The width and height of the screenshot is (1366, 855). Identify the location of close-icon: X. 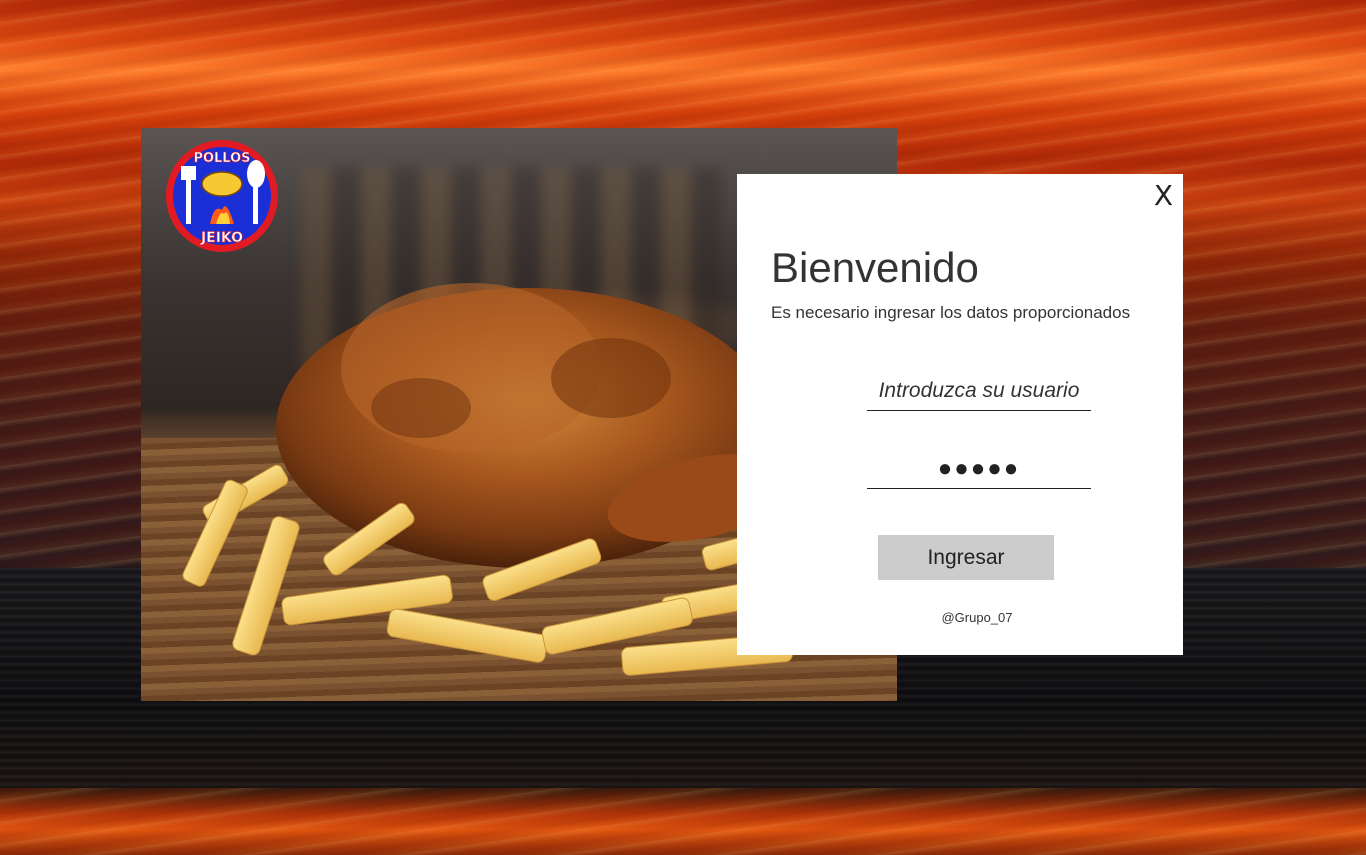
(1163, 196).